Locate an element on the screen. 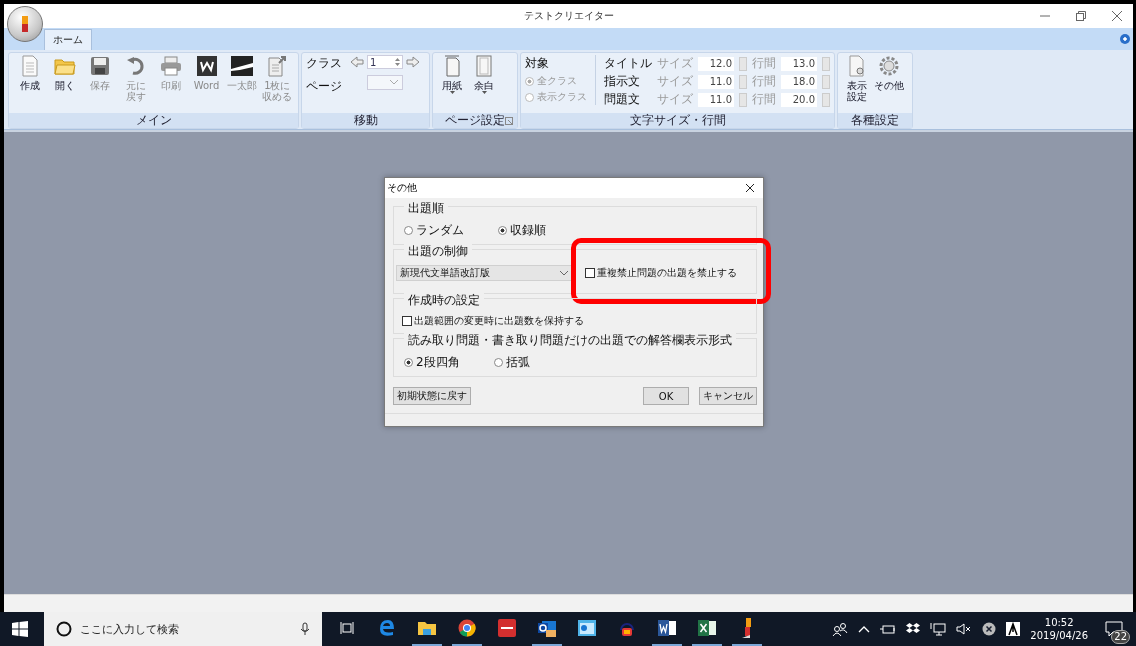 The image size is (1136, 646). dark-tile-icon is located at coordinates (241, 66).